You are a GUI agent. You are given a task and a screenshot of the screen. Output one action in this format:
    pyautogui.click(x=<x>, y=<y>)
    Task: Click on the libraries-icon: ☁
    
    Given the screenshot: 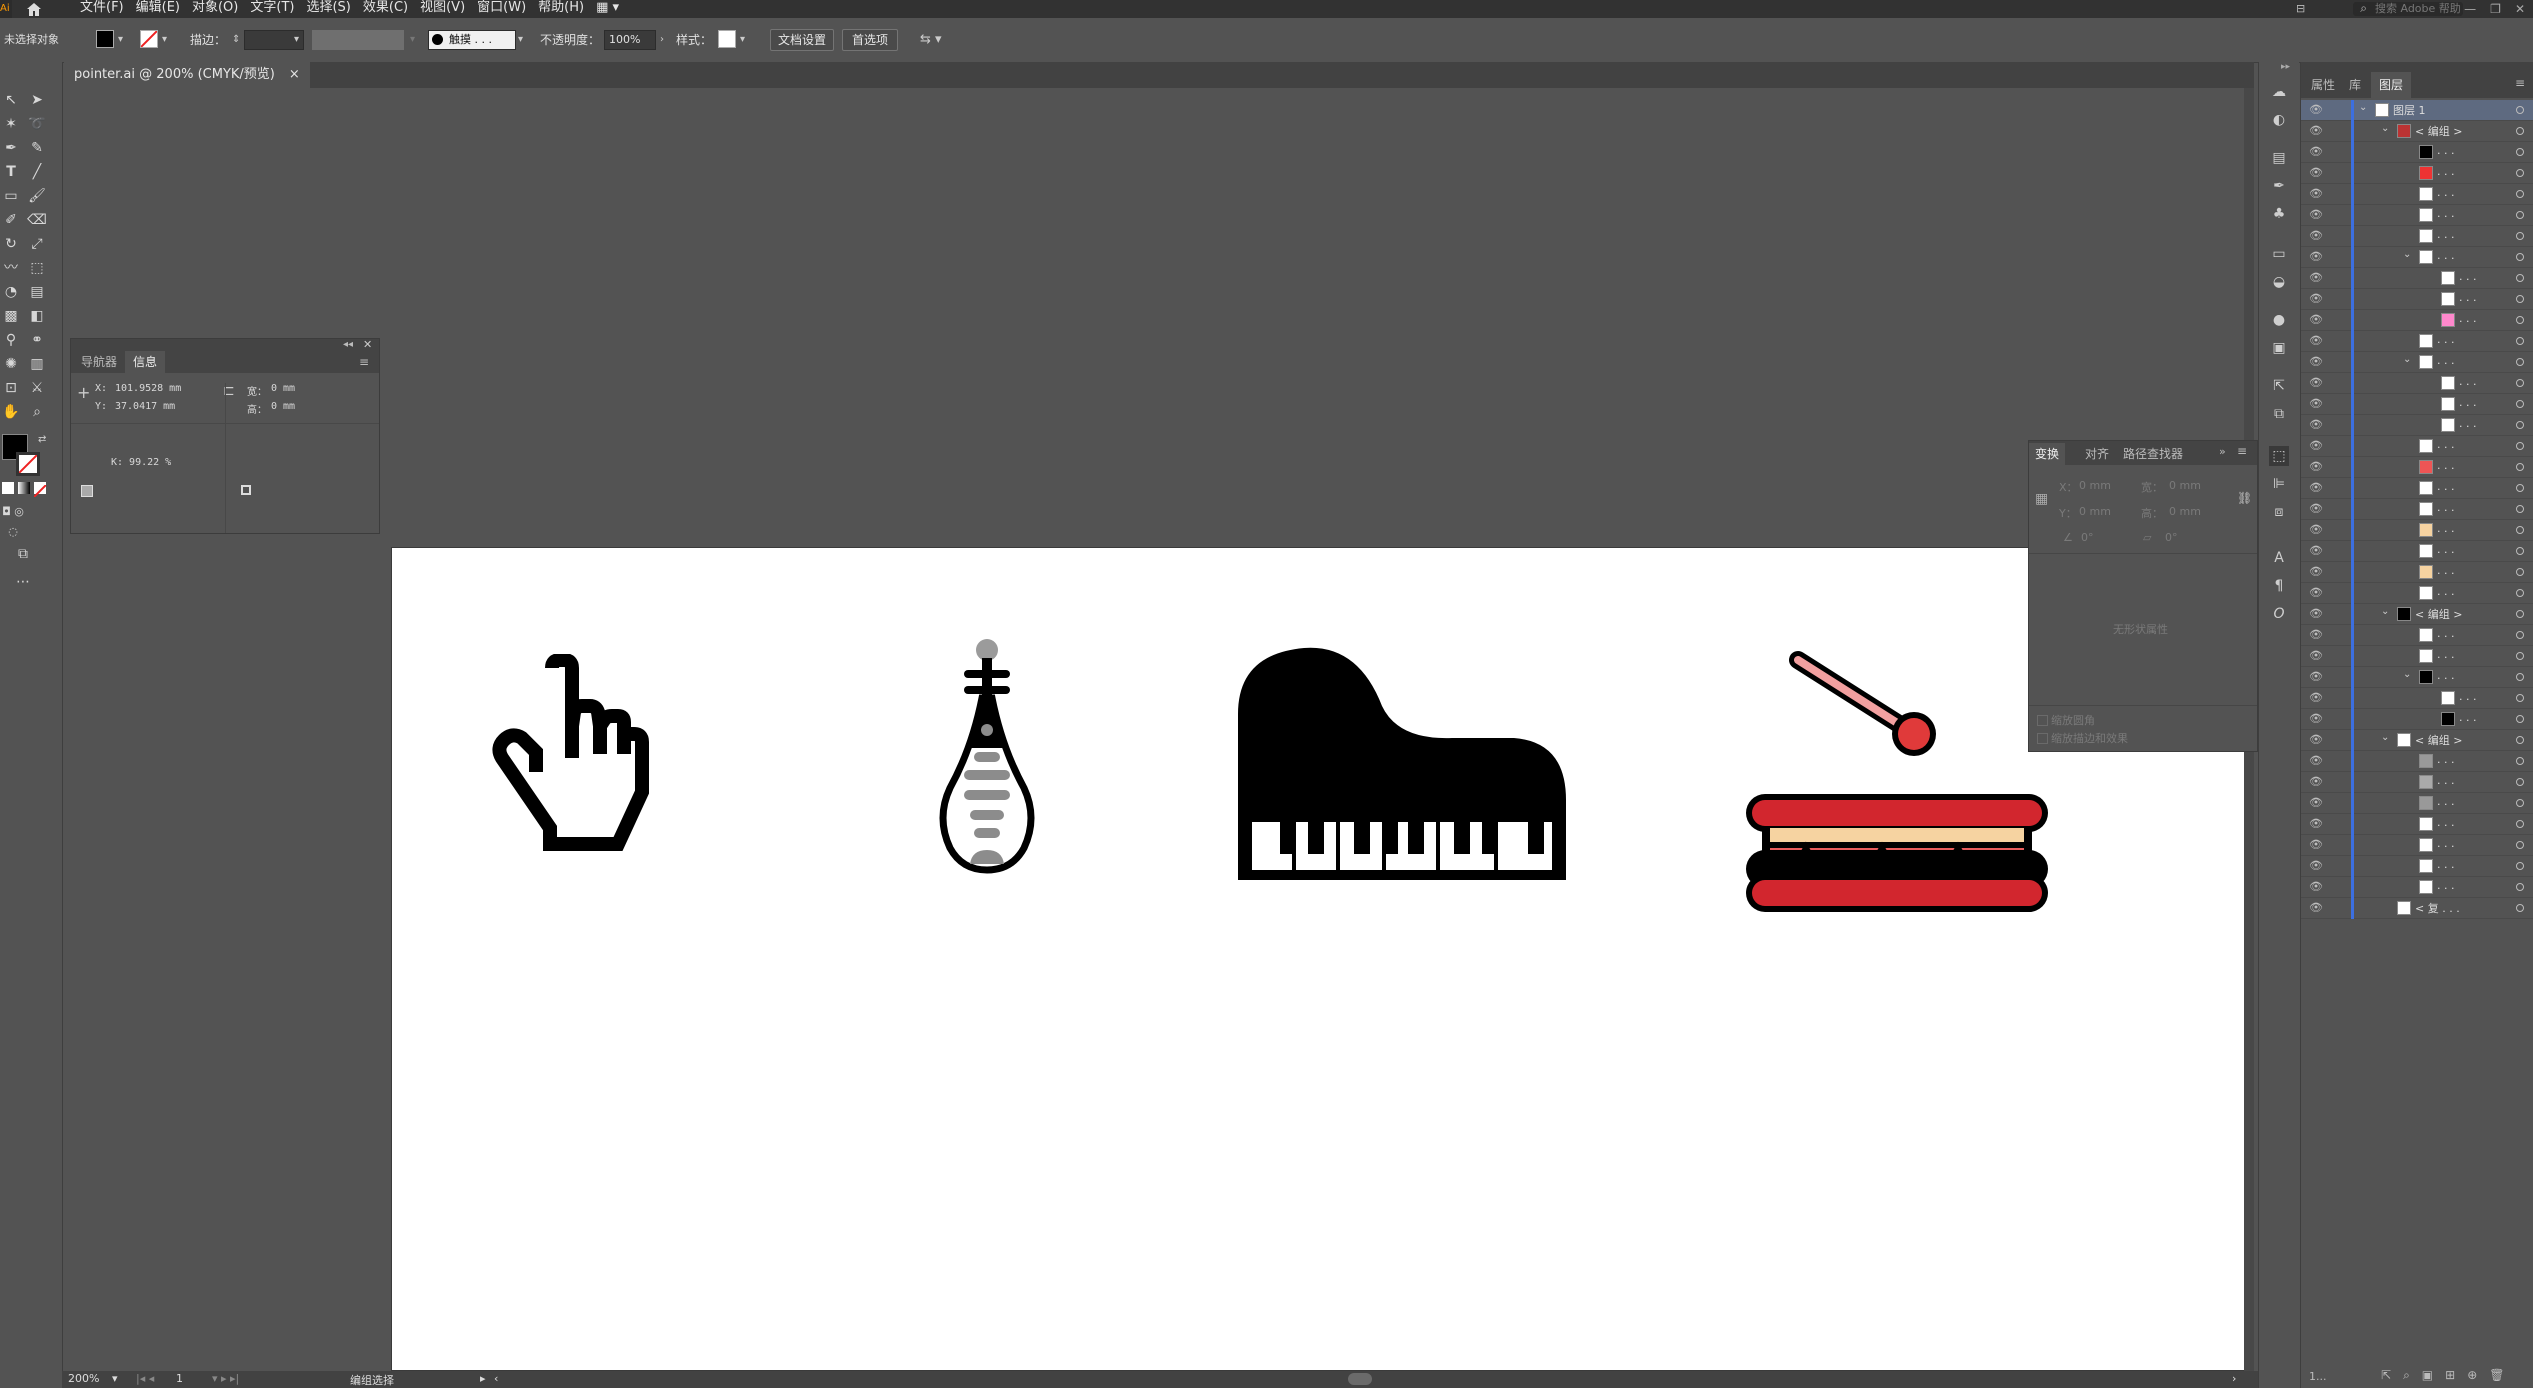 What is the action you would take?
    pyautogui.click(x=2279, y=92)
    